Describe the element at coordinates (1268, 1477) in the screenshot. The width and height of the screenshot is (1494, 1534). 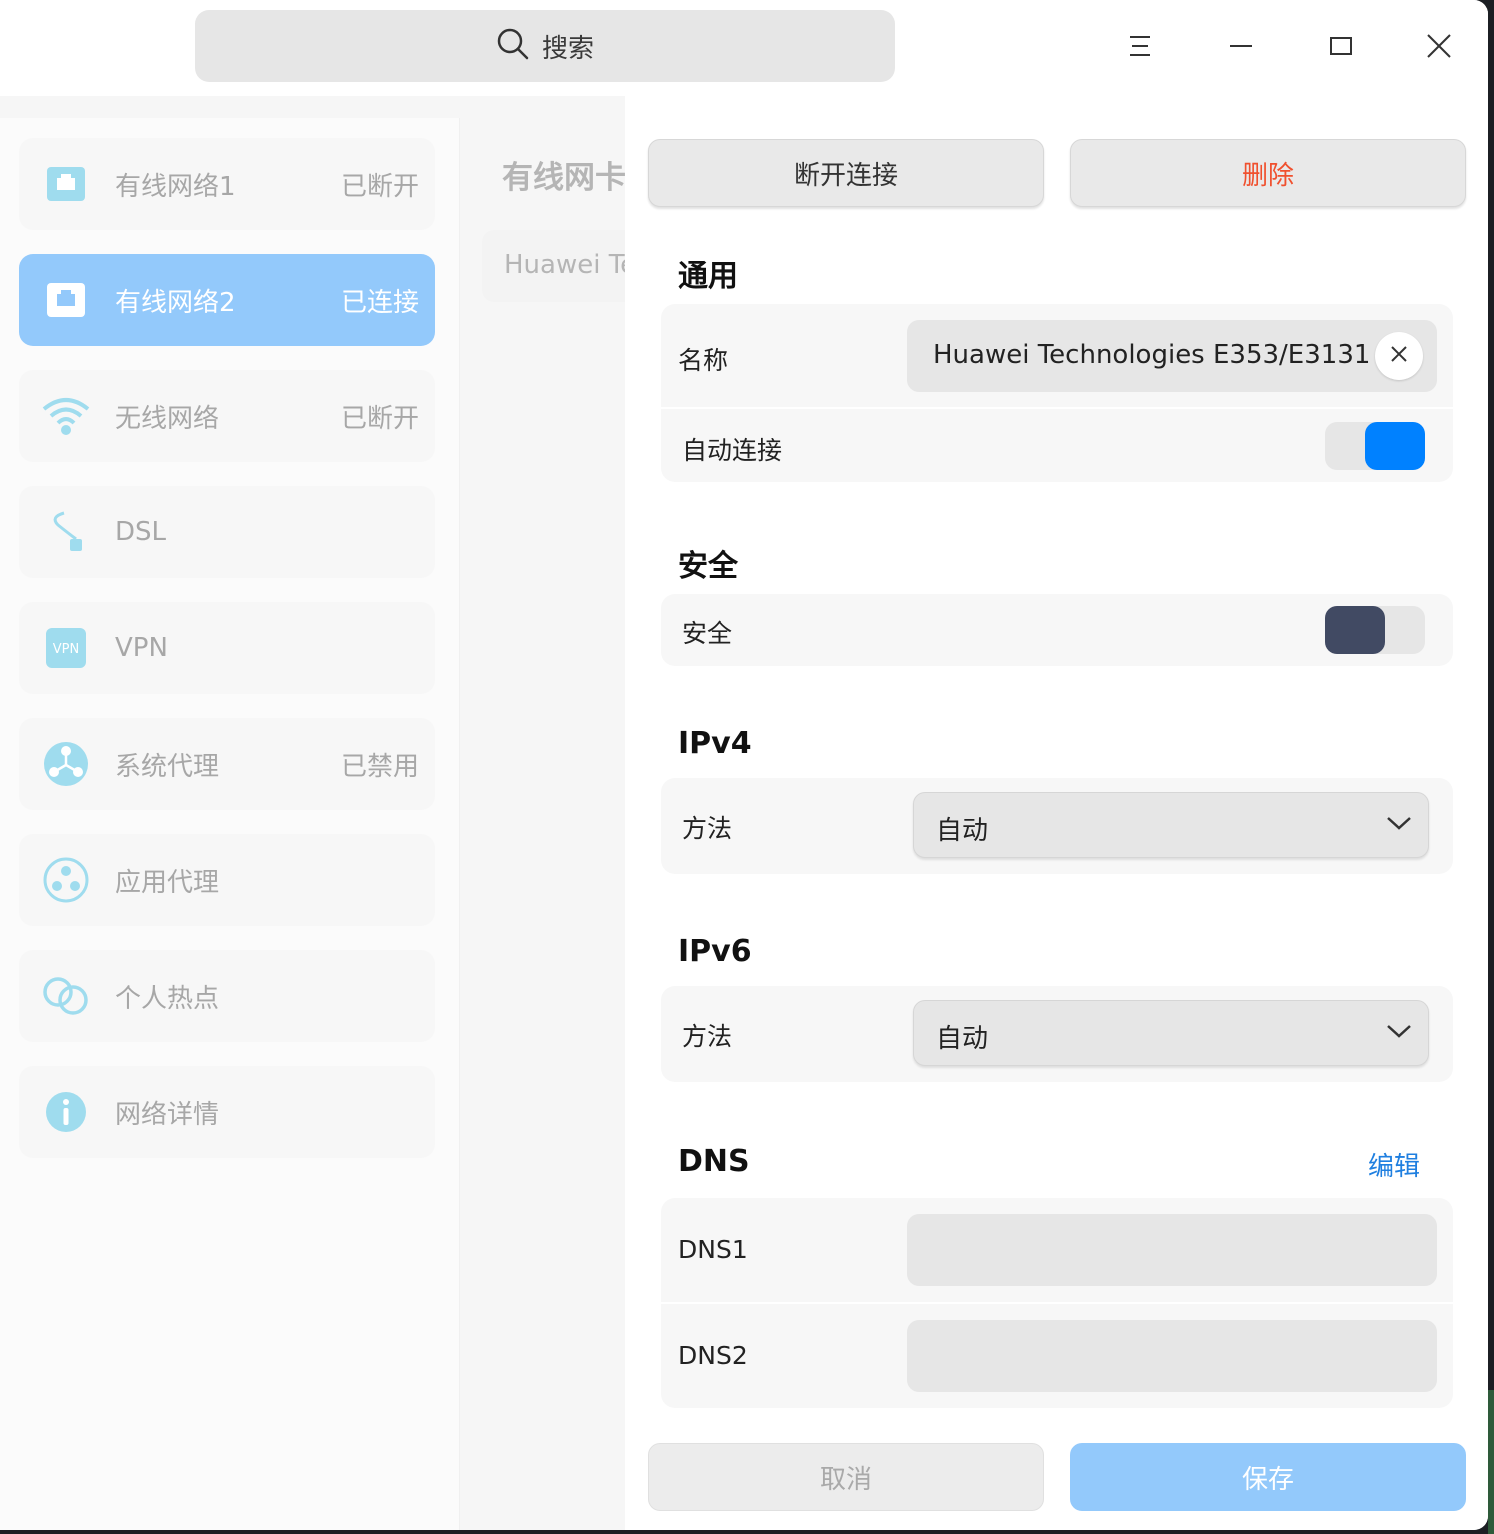
I see `save-button: 保存` at that location.